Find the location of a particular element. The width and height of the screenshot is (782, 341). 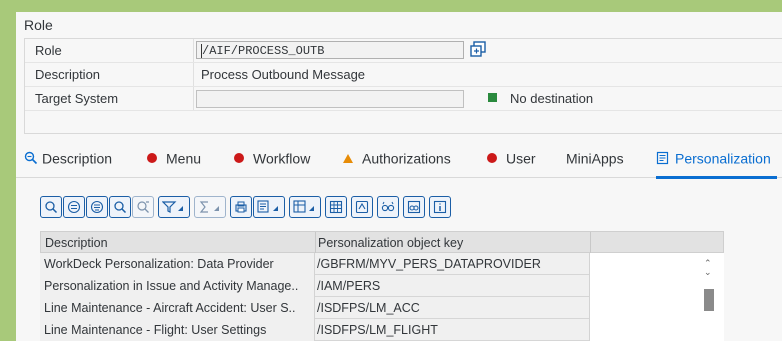

sum-button is located at coordinates (210, 207).